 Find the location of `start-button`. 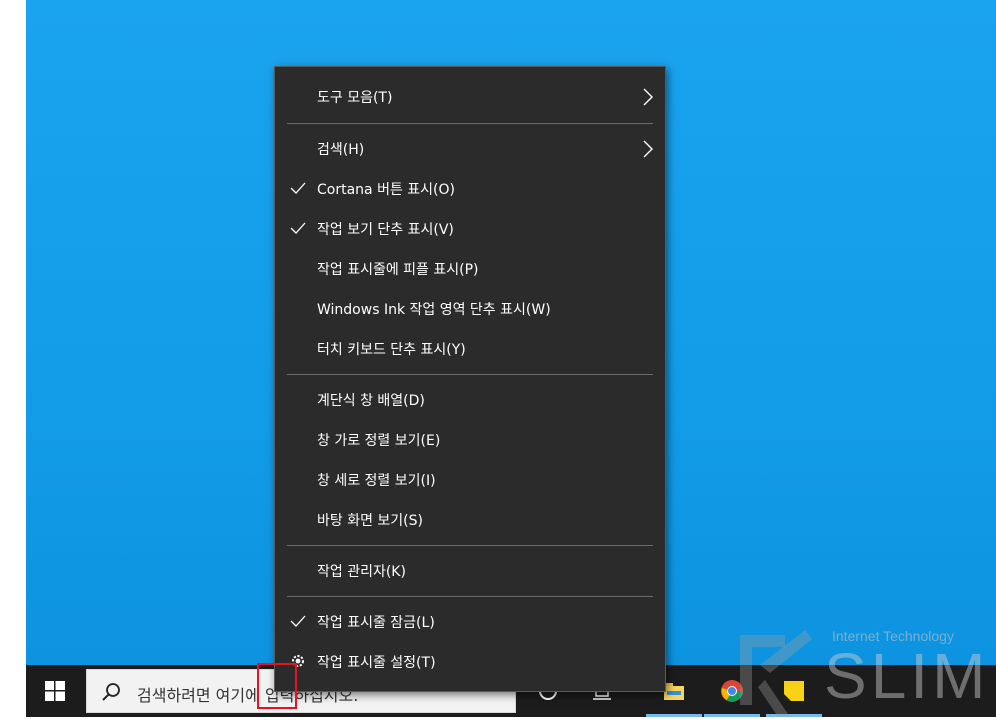

start-button is located at coordinates (55, 691).